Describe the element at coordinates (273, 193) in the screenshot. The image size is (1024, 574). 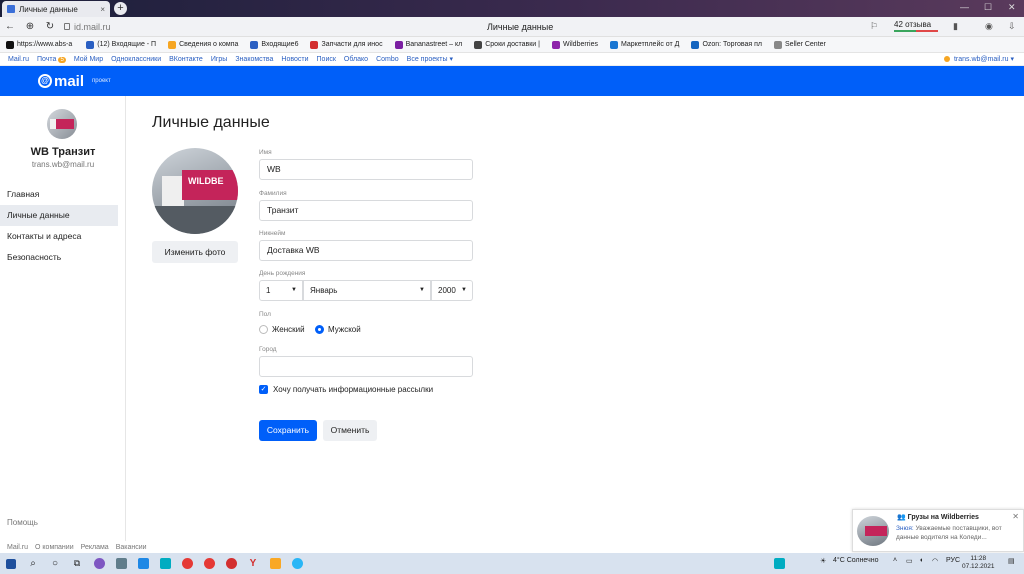
I see `last-name-label: Фамилия` at that location.